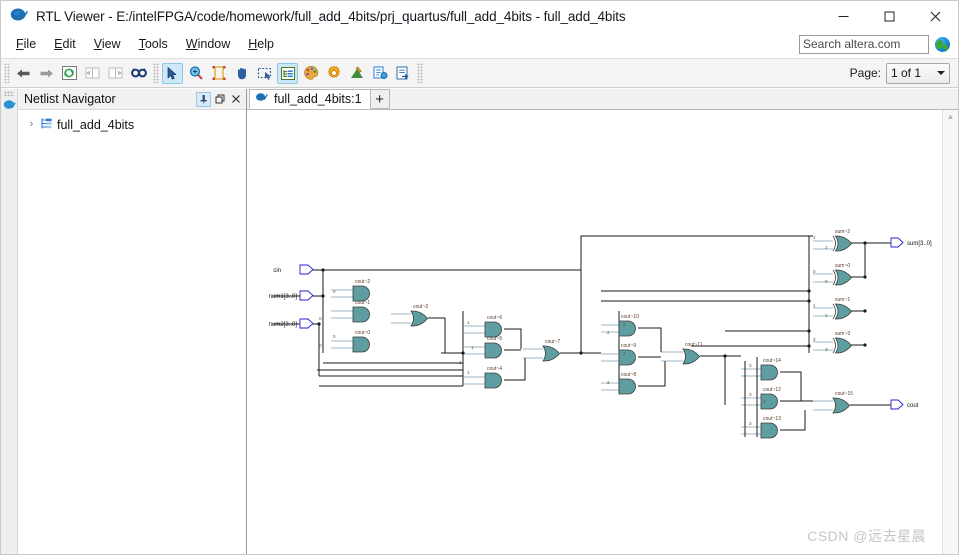 The width and height of the screenshot is (959, 555). Describe the element at coordinates (277, 271) in the screenshot. I see `svg-text: cin` at that location.